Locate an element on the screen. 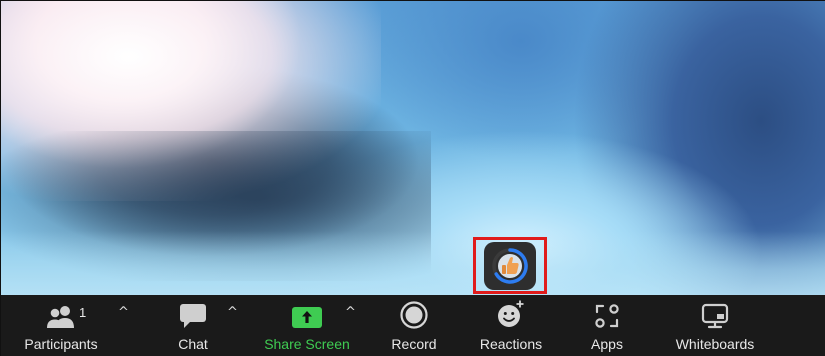  record-icon is located at coordinates (414, 315).